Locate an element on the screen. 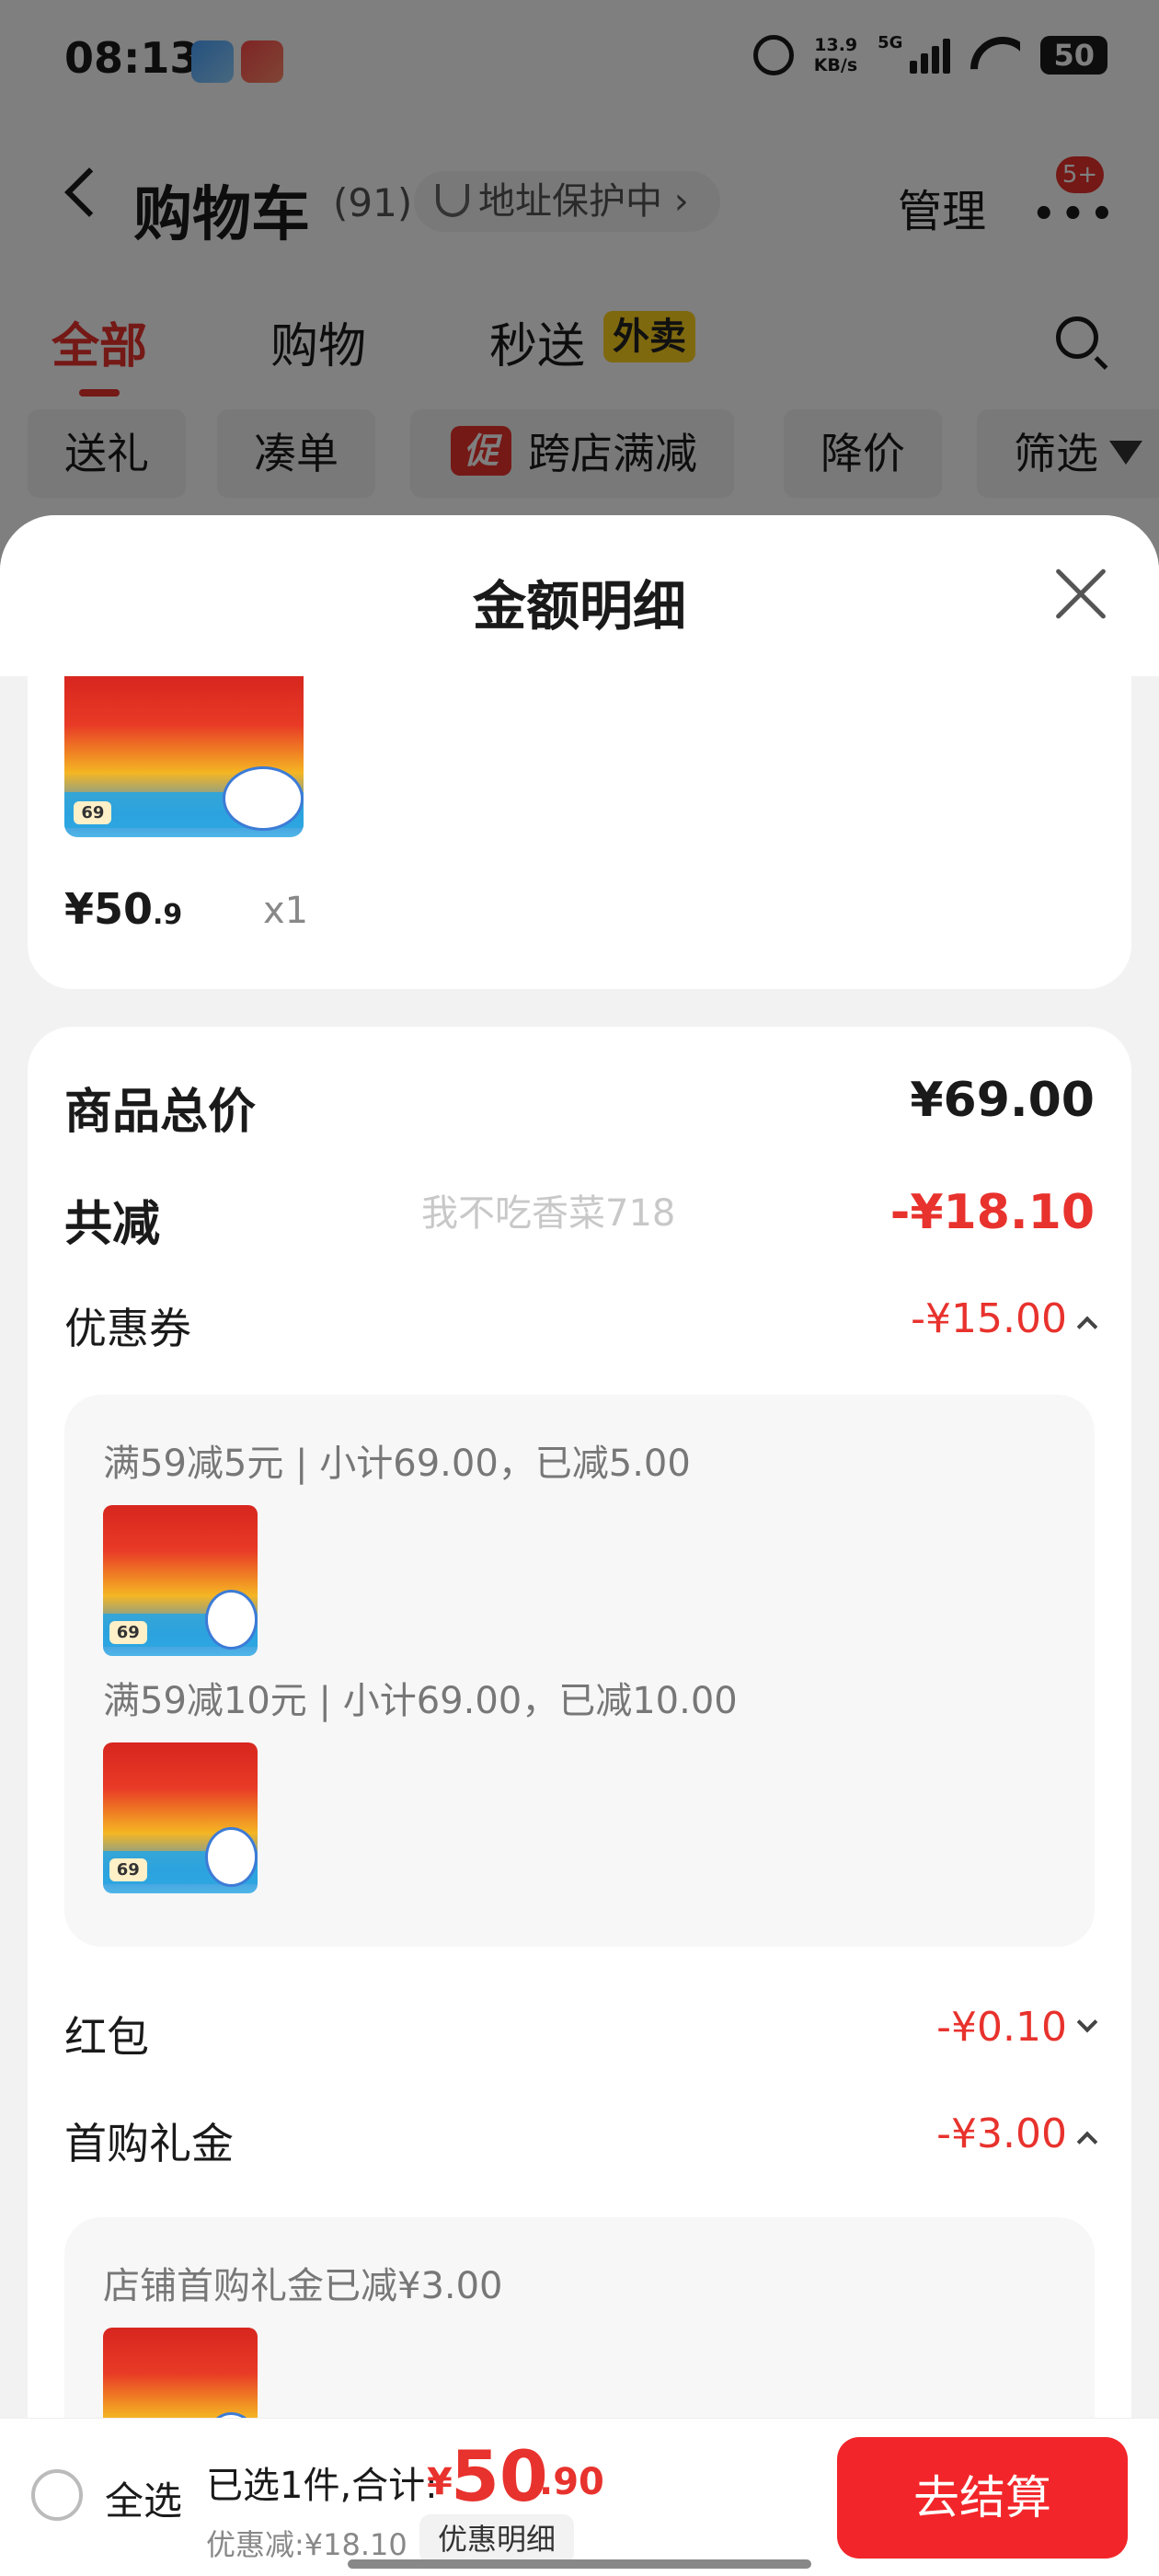 Image resolution: width=1159 pixels, height=2576 pixels. first-purchase-value-wrap: -¥3.00 is located at coordinates (1017, 2133).